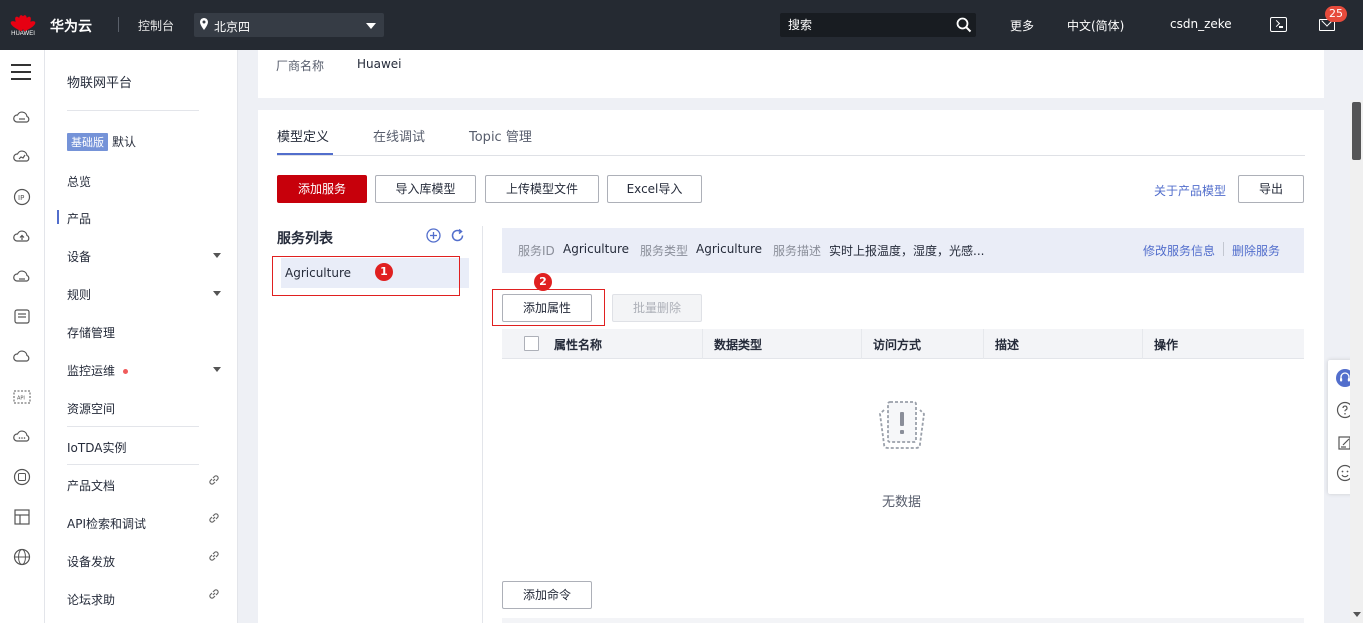 The height and width of the screenshot is (623, 1363). I want to click on global-search, so click(878, 25).